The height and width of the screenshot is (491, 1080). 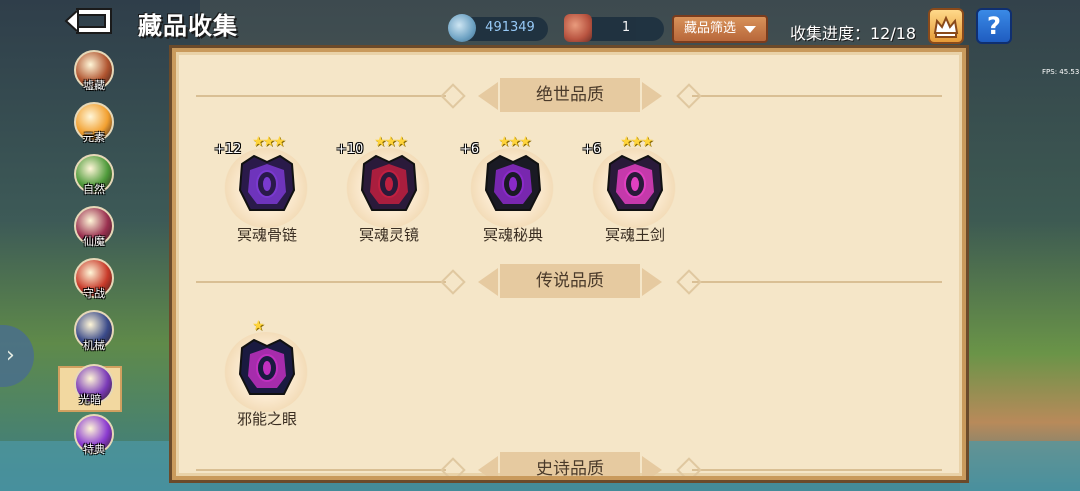 I want to click on sidebar-category-3: 仙魔, so click(x=94, y=231).